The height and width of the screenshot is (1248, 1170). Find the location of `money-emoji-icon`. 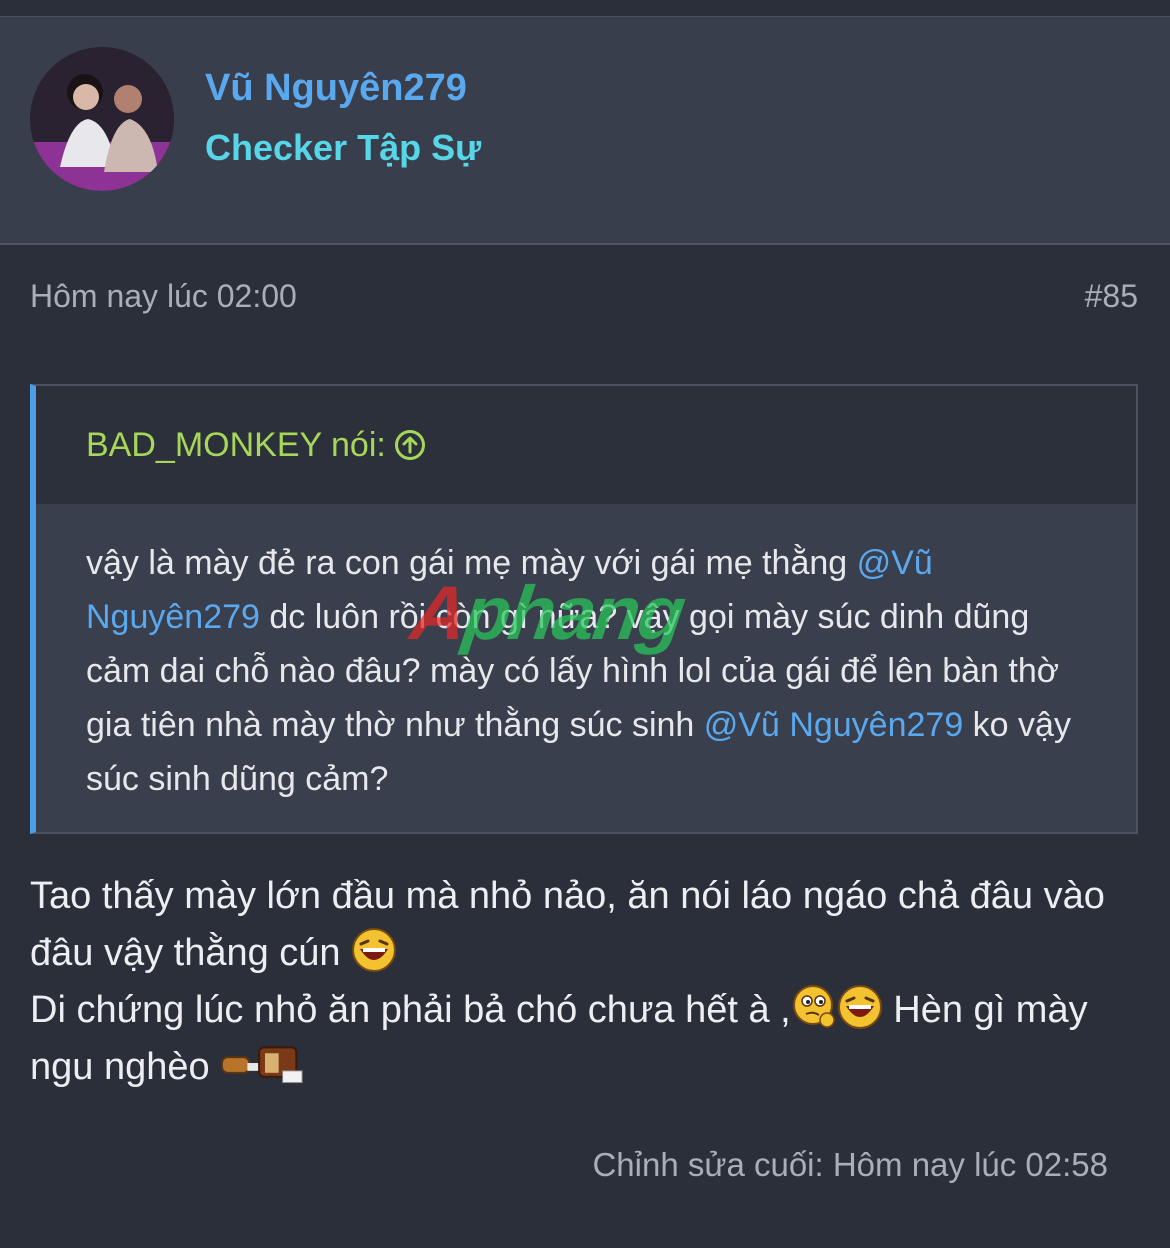

money-emoji-icon is located at coordinates (262, 1065).